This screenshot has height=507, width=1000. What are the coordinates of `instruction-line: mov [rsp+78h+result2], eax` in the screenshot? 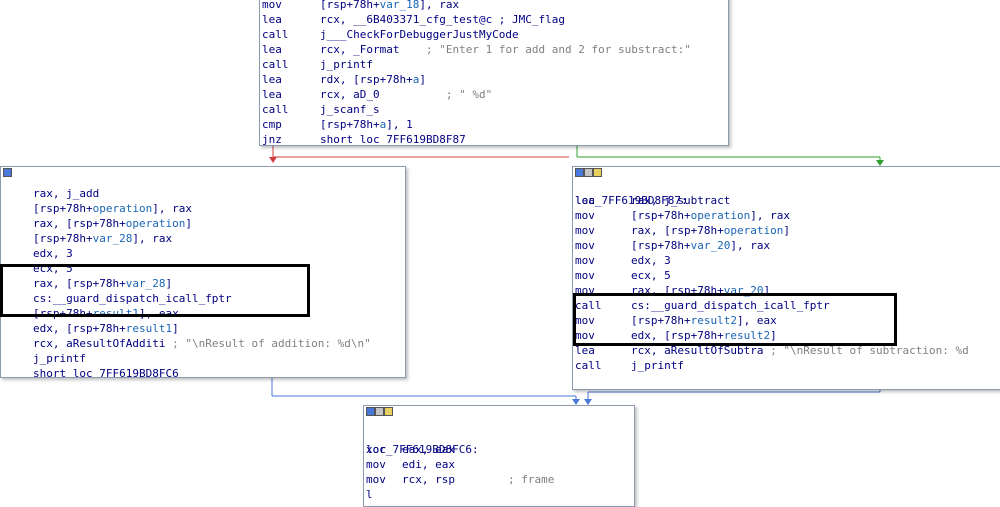 It's located at (786, 320).